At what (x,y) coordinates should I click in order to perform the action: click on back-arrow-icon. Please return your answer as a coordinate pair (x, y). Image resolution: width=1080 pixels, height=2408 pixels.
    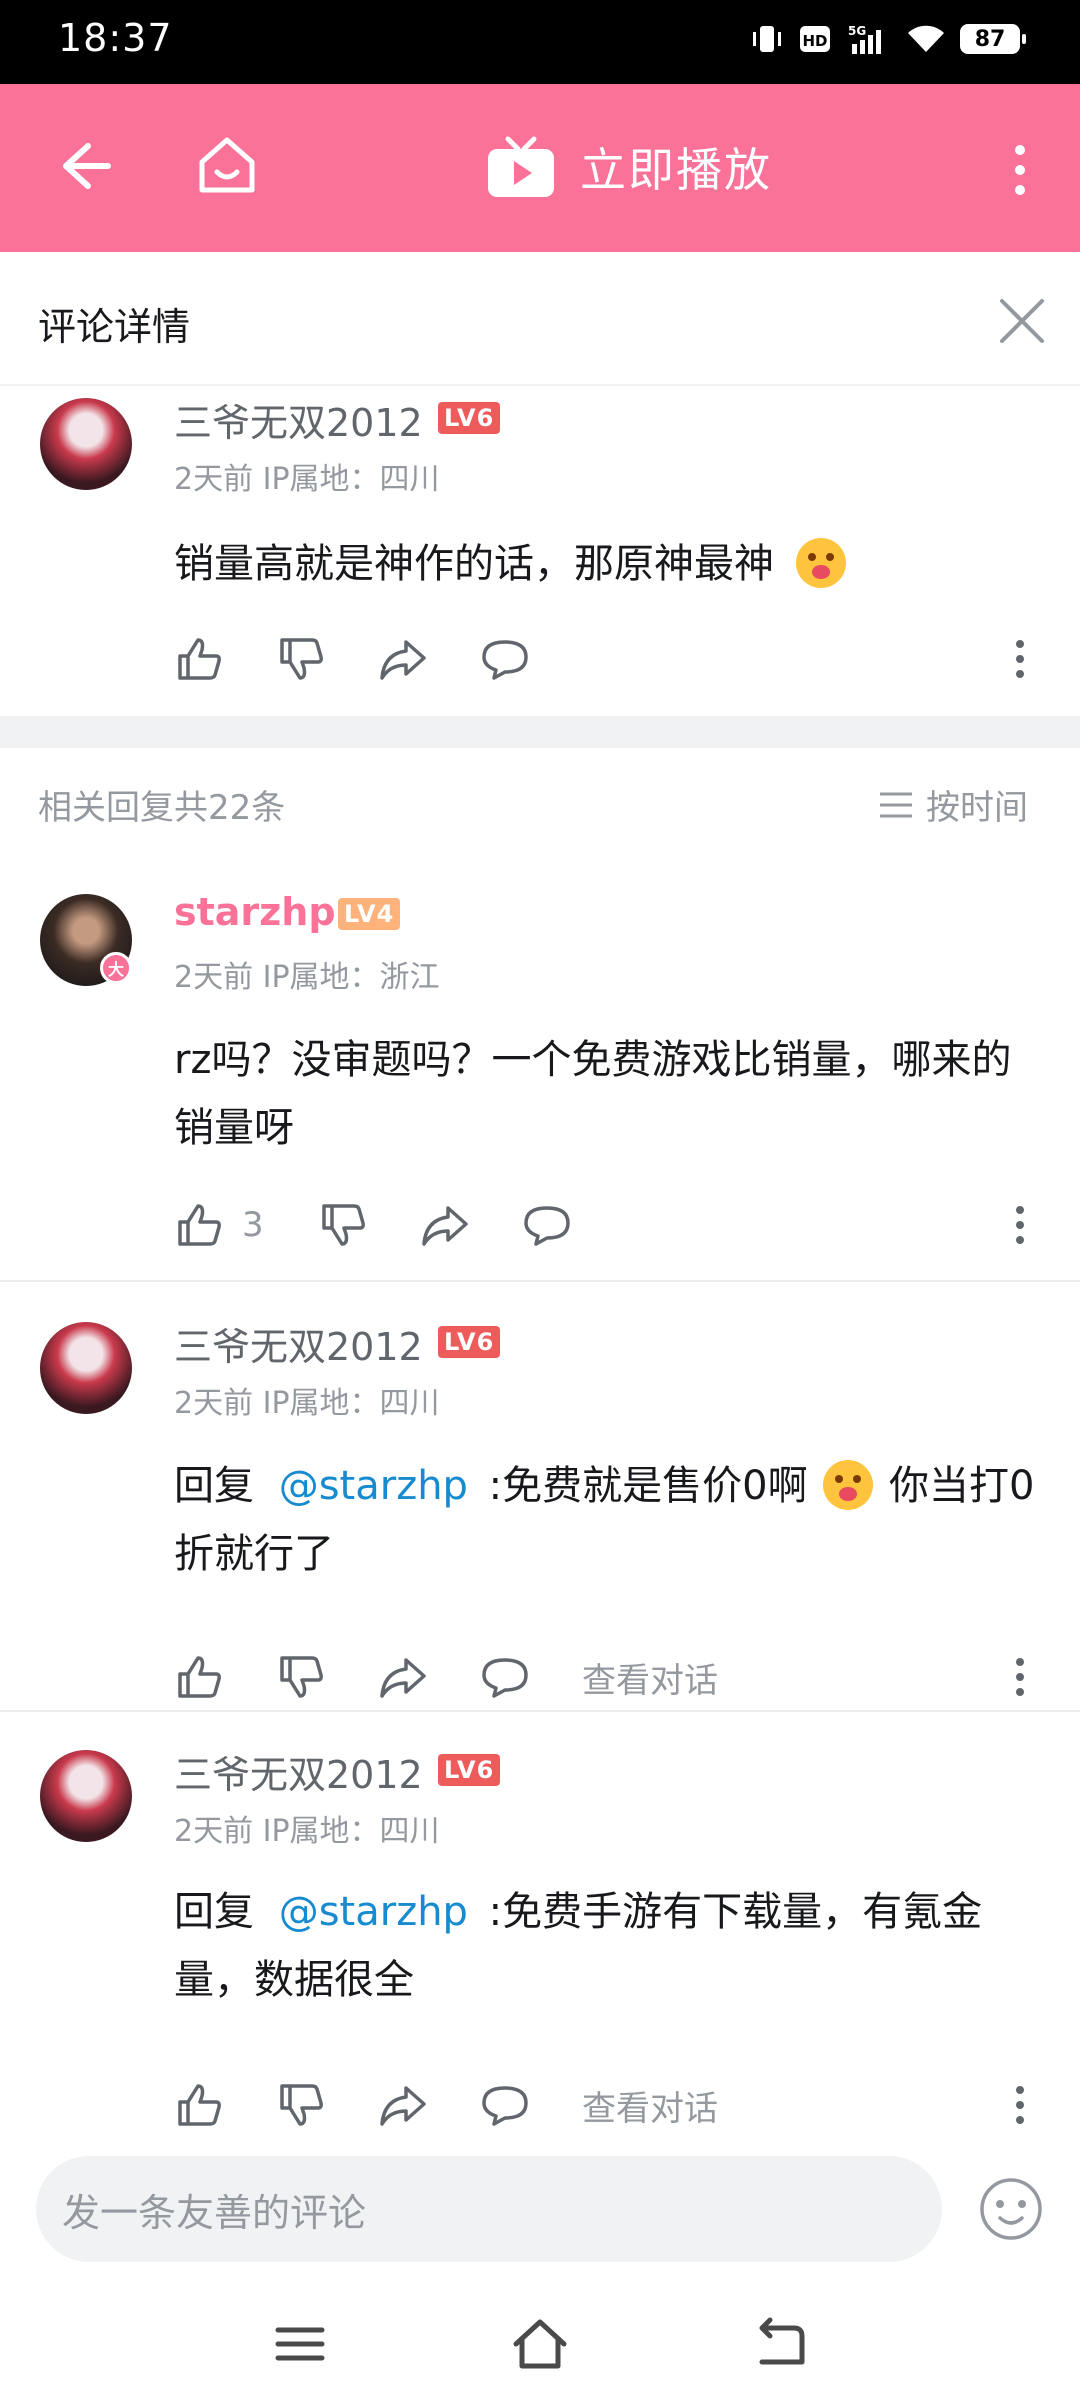
    Looking at the image, I should click on (84, 166).